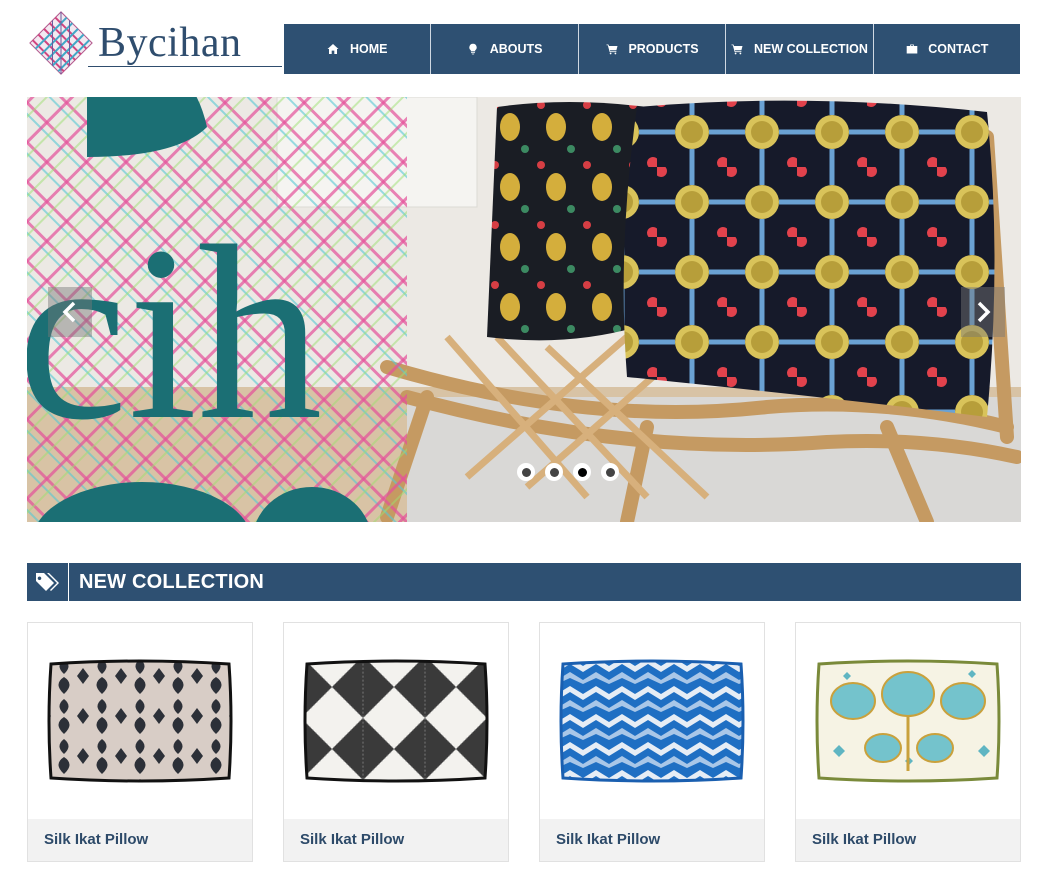  I want to click on nav-item-new-collection: NEW COLLECTION, so click(800, 49).